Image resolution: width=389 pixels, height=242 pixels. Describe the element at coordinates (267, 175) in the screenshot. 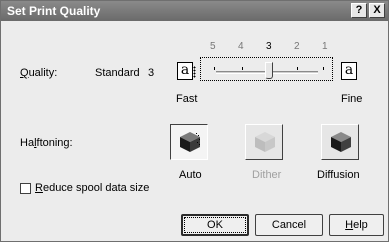

I see `halftone-dither-label: Dither` at that location.